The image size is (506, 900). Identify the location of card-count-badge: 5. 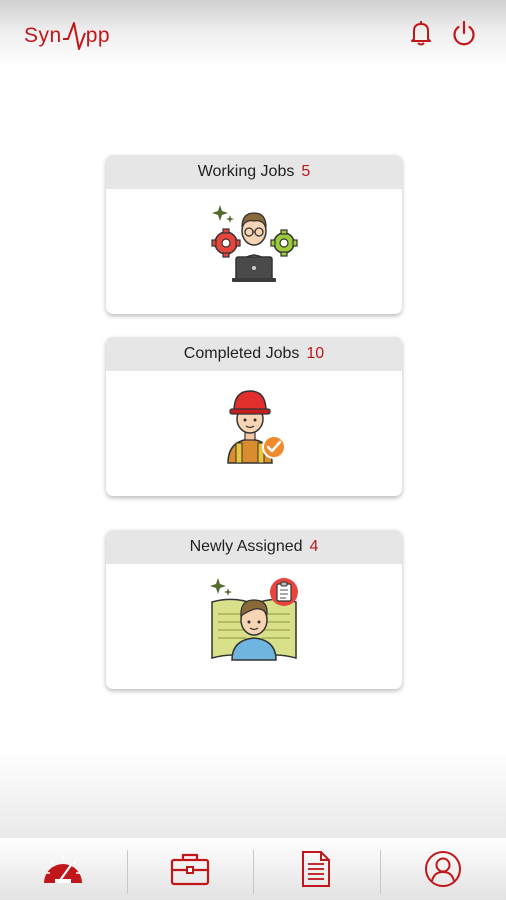
(306, 171).